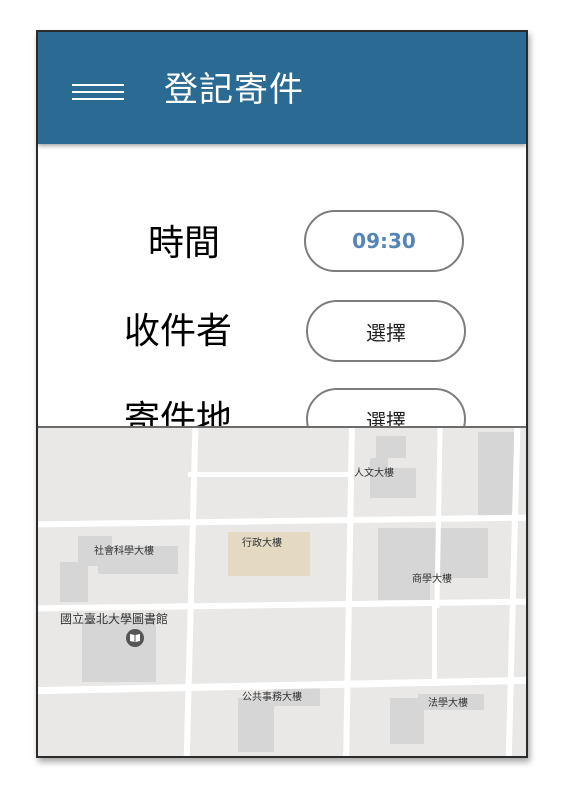 This screenshot has width=566, height=788. What do you see at coordinates (98, 92) in the screenshot?
I see `hamburger-menu-icon` at bounding box center [98, 92].